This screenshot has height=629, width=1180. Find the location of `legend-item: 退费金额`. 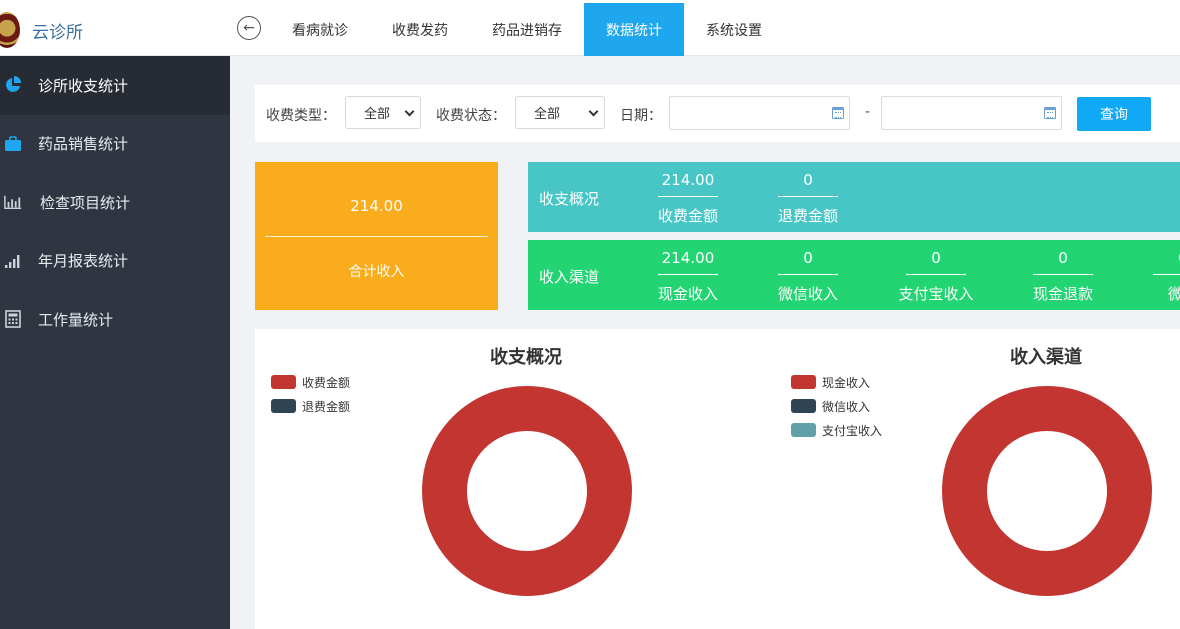

legend-item: 退费金额 is located at coordinates (310, 406).